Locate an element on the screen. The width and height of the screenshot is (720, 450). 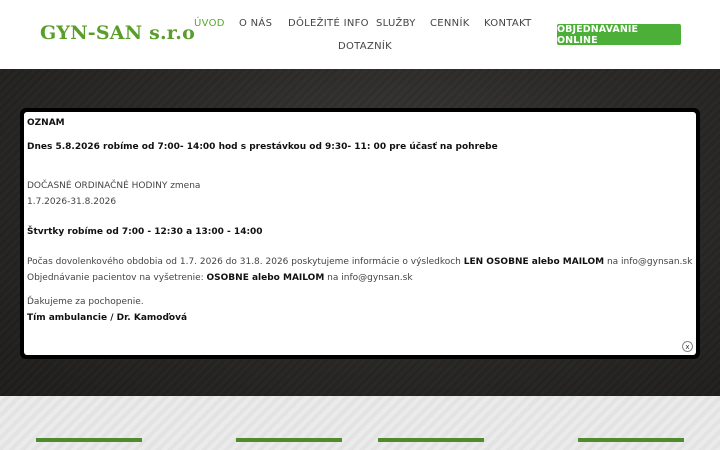
temp-hours-range: 1.7.2026-31.8.2026 is located at coordinates (72, 202).